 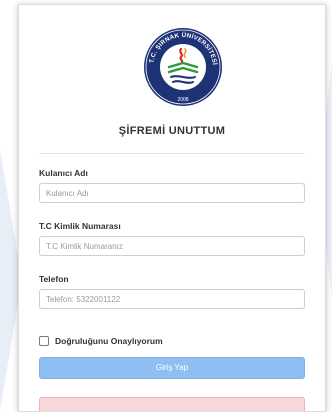 What do you see at coordinates (63, 173) in the screenshot?
I see `username-label: Kulanıcı Adı` at bounding box center [63, 173].